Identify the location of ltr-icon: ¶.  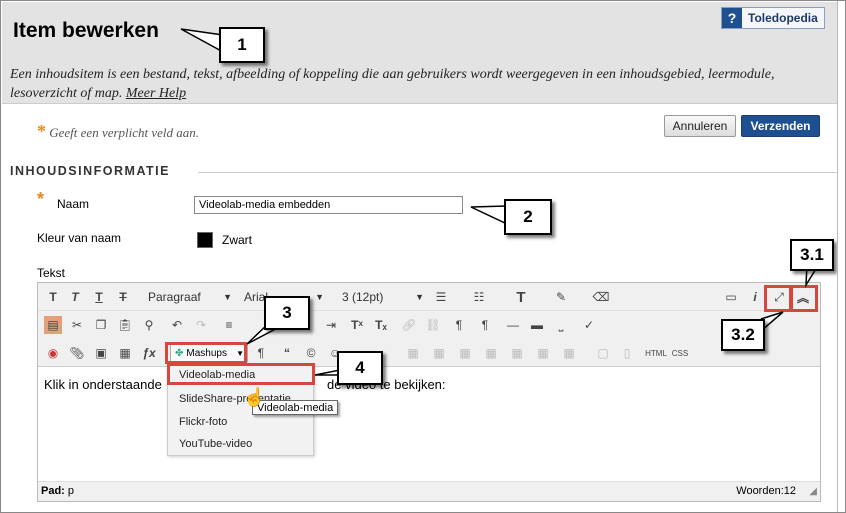
(459, 325).